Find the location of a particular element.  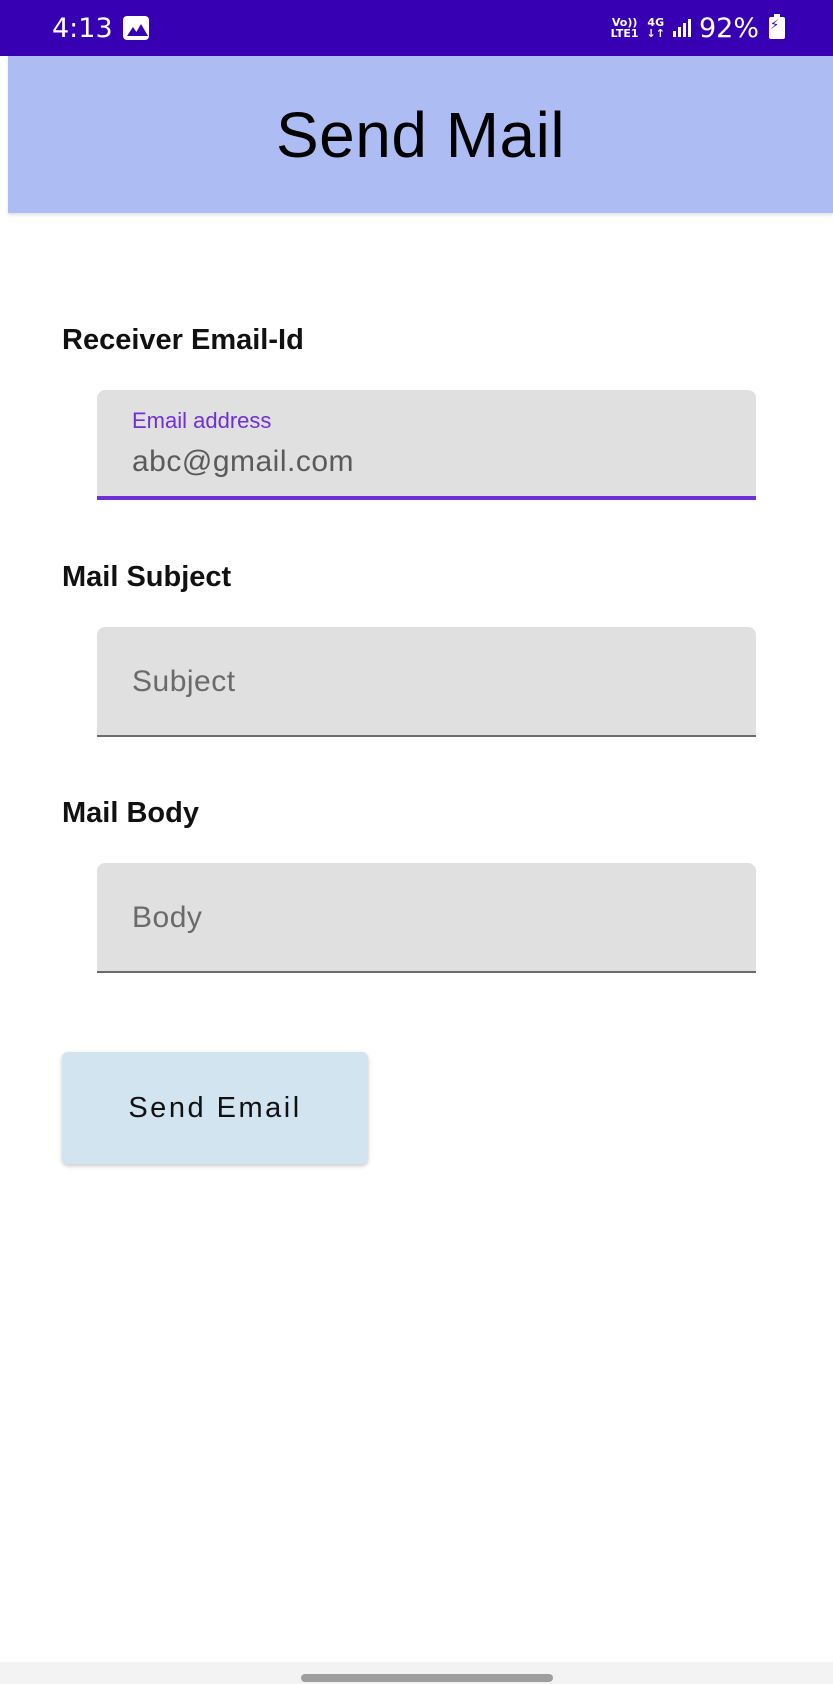

battery-charging-icon is located at coordinates (777, 26).